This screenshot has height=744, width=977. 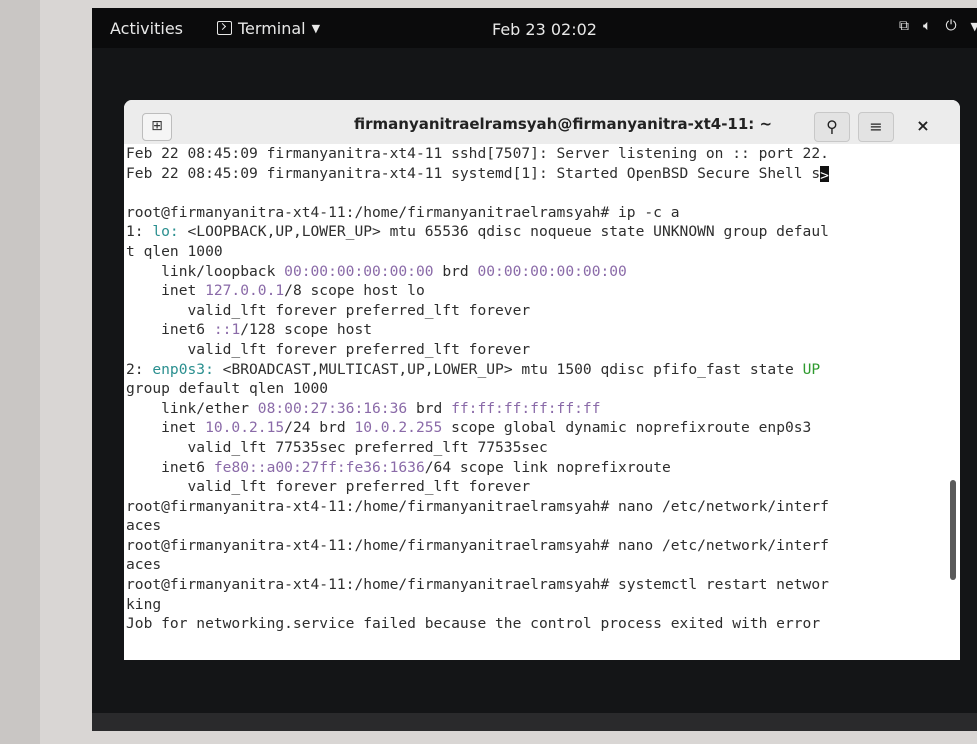 I want to click on app-menu-label: Terminal, so click(x=272, y=28).